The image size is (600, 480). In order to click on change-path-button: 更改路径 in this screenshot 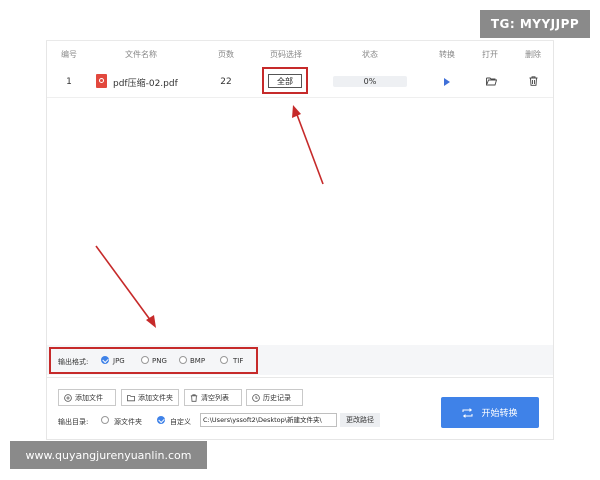, I will do `click(360, 420)`.